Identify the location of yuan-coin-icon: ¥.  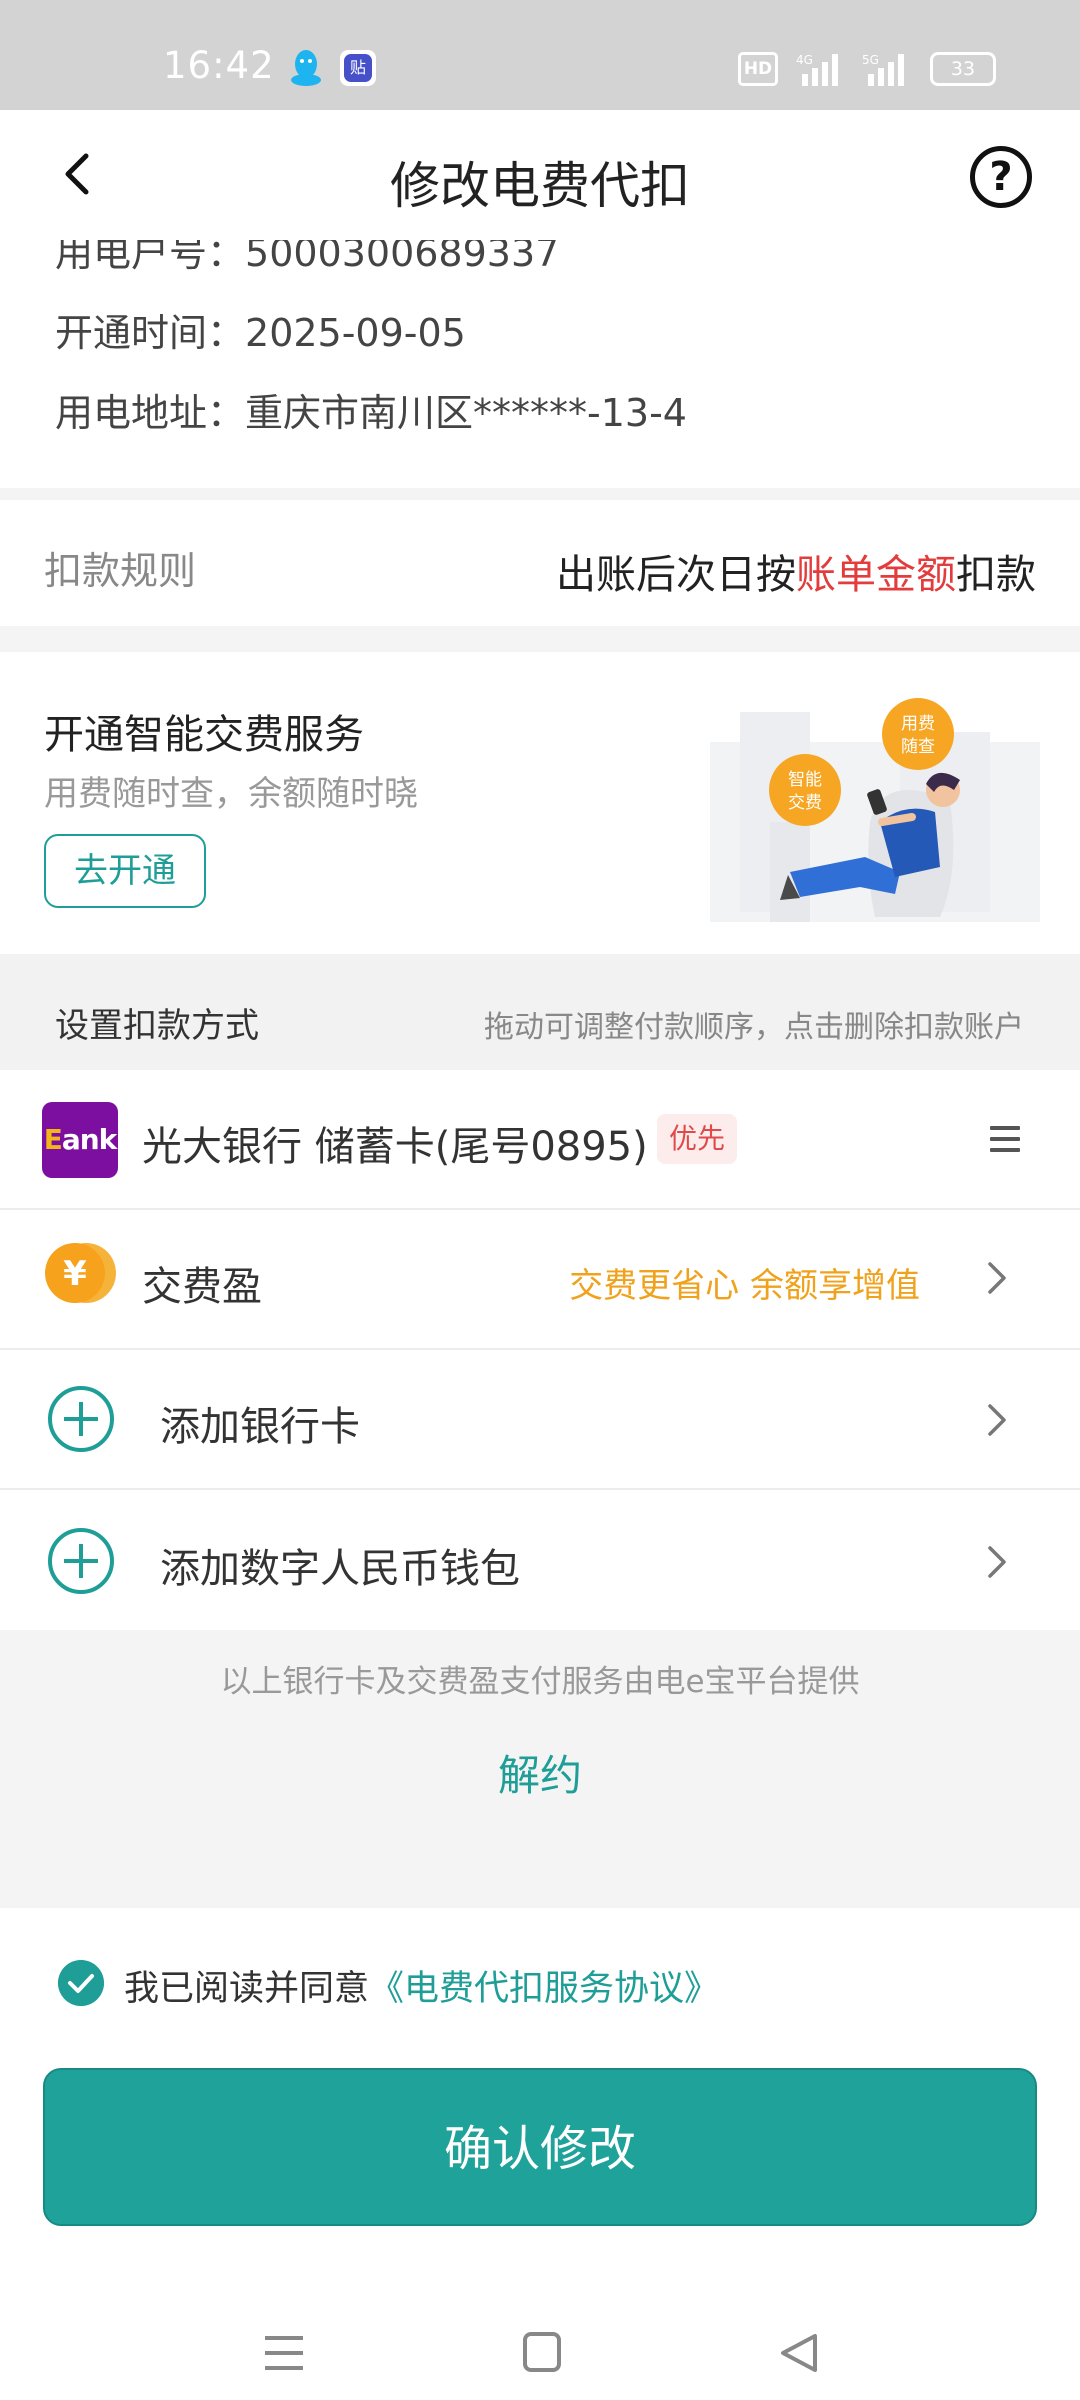
(80, 1273).